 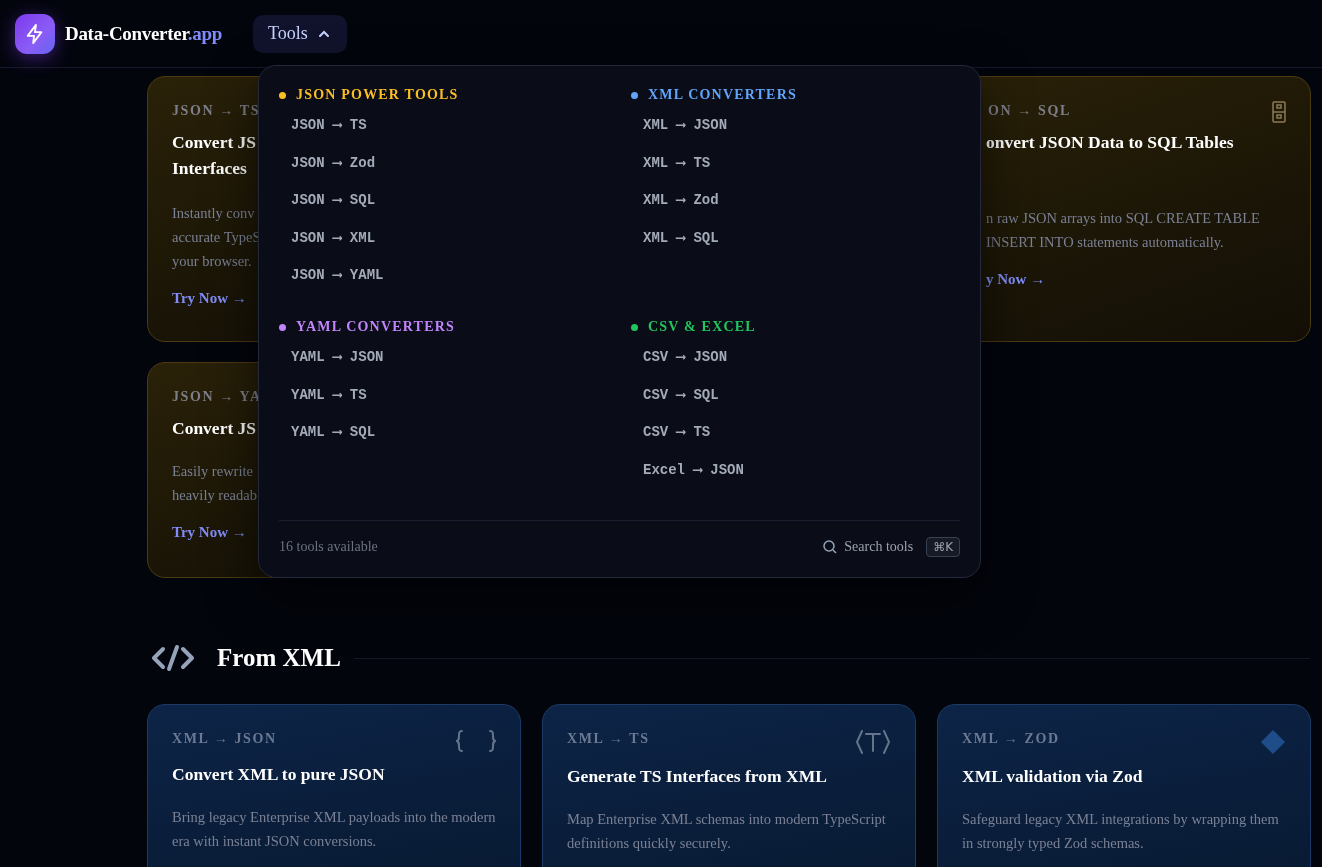 What do you see at coordinates (1016, 279) in the screenshot?
I see `try-now-link: y Now →` at bounding box center [1016, 279].